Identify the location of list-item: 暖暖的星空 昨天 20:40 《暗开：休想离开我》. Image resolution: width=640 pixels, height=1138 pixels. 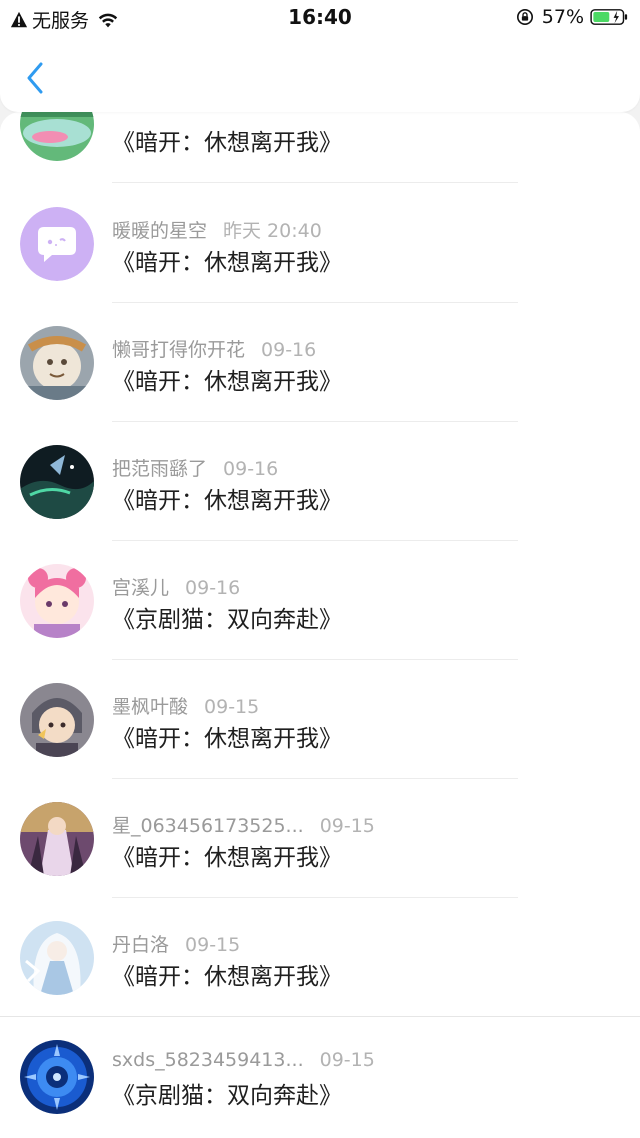
(320, 243).